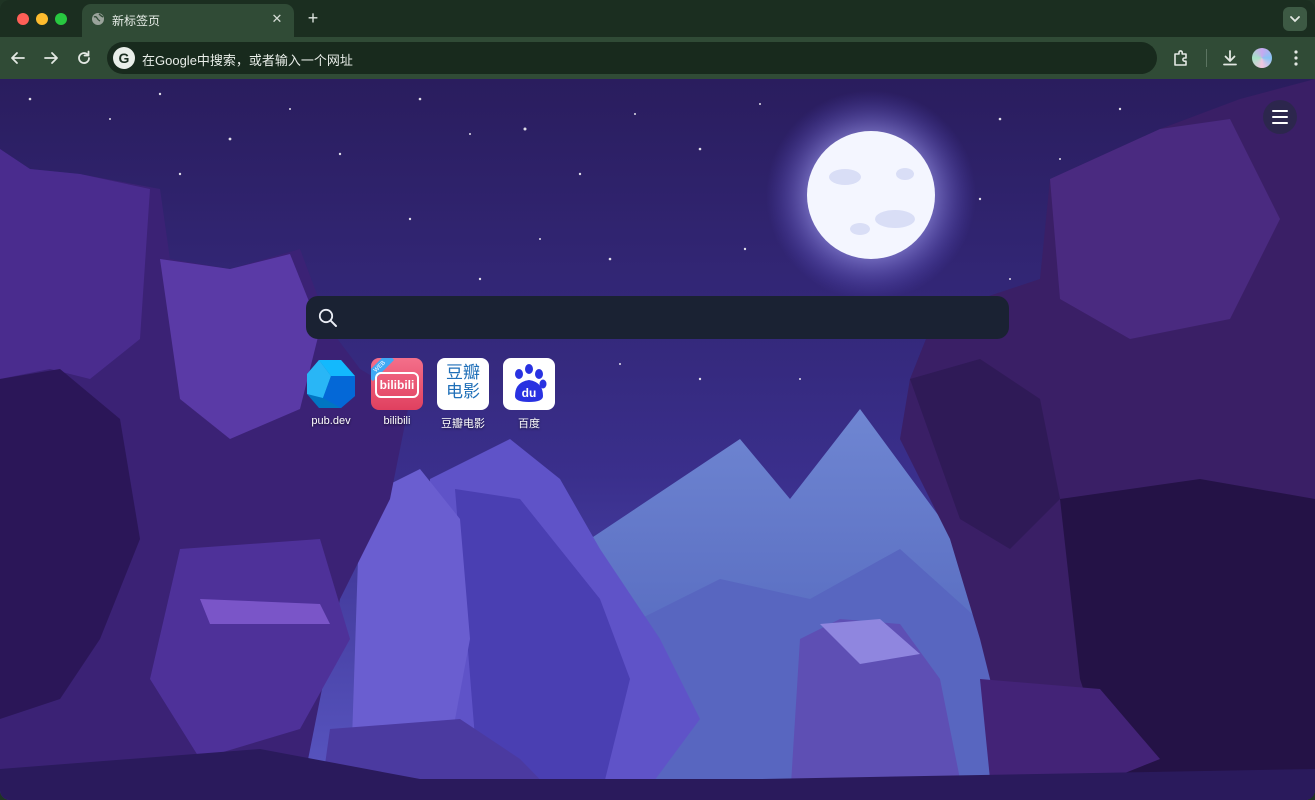 This screenshot has width=1315, height=800. Describe the element at coordinates (124, 58) in the screenshot. I see `google-g-icon: G` at that location.